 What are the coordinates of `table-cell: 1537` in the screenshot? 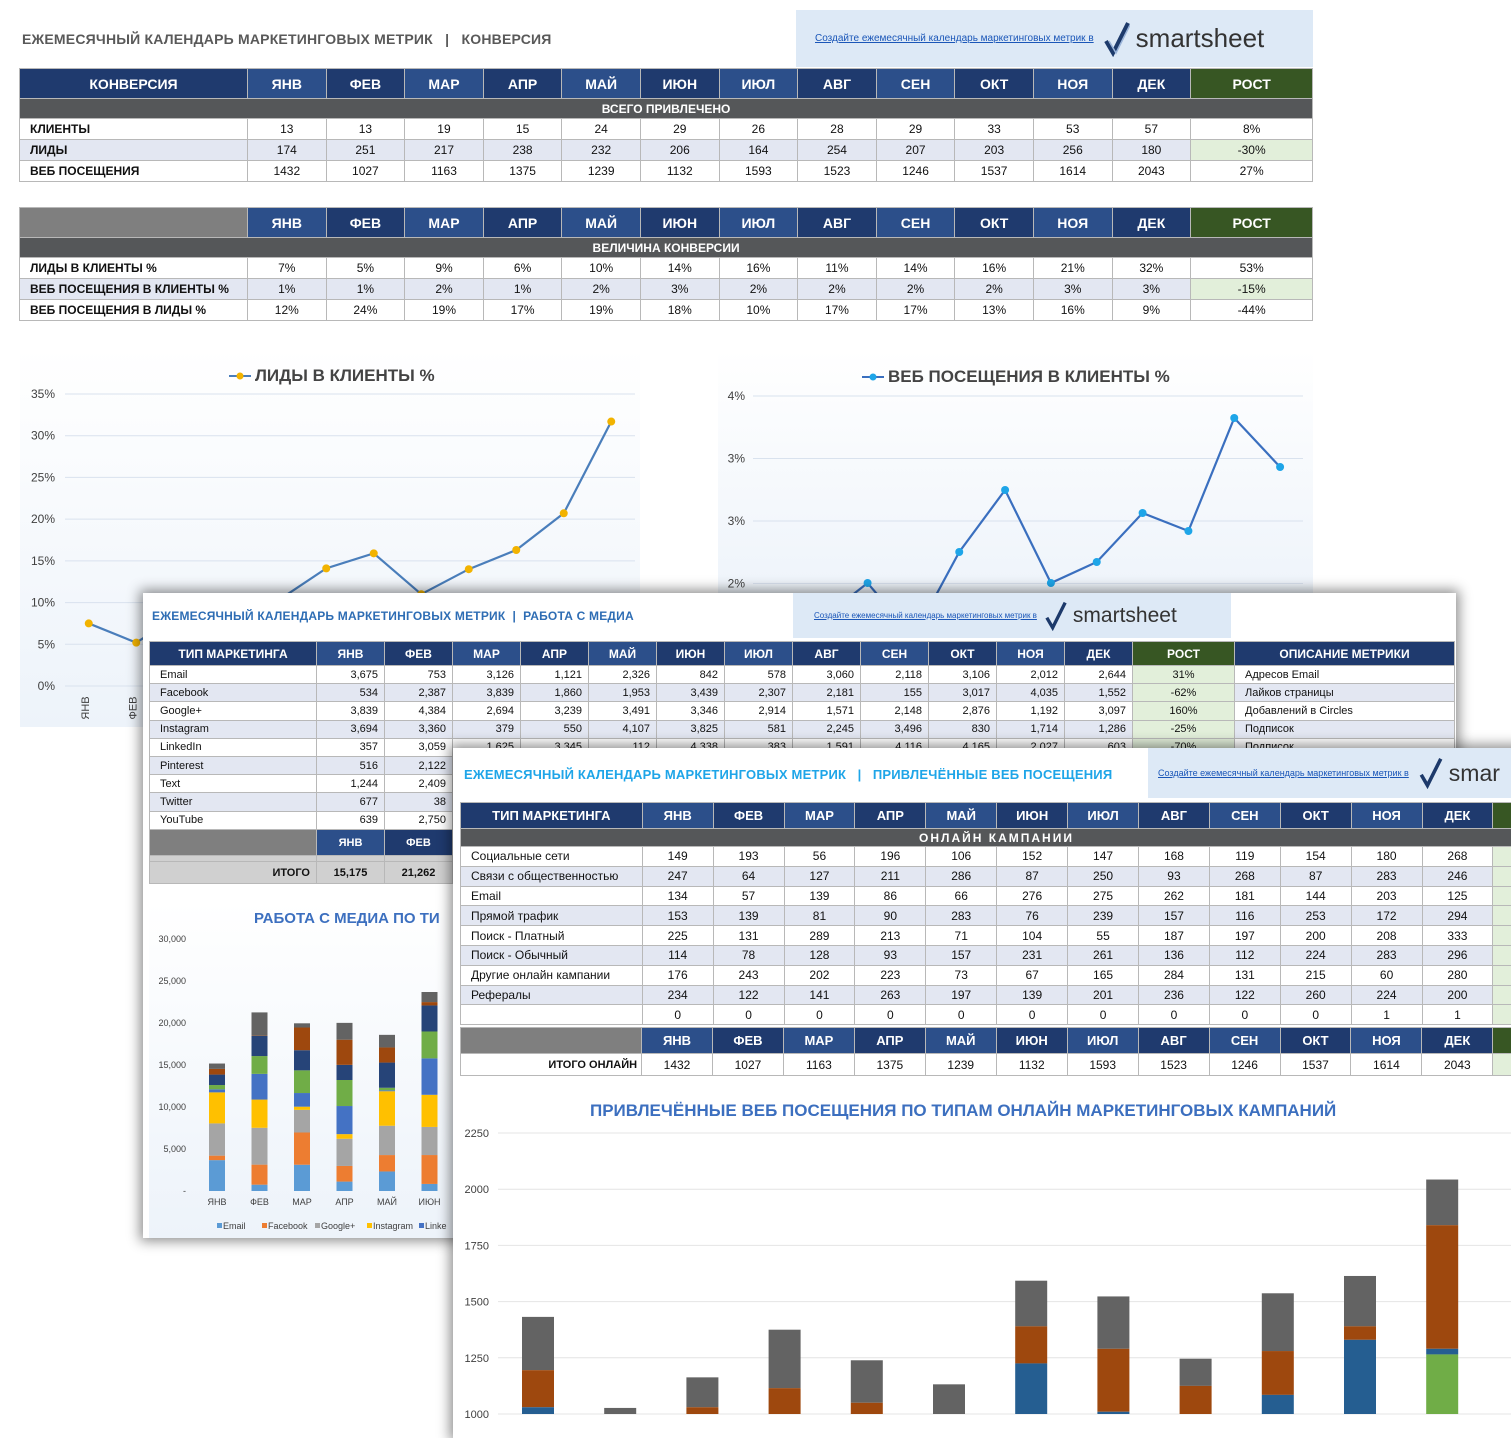 It's located at (994, 171).